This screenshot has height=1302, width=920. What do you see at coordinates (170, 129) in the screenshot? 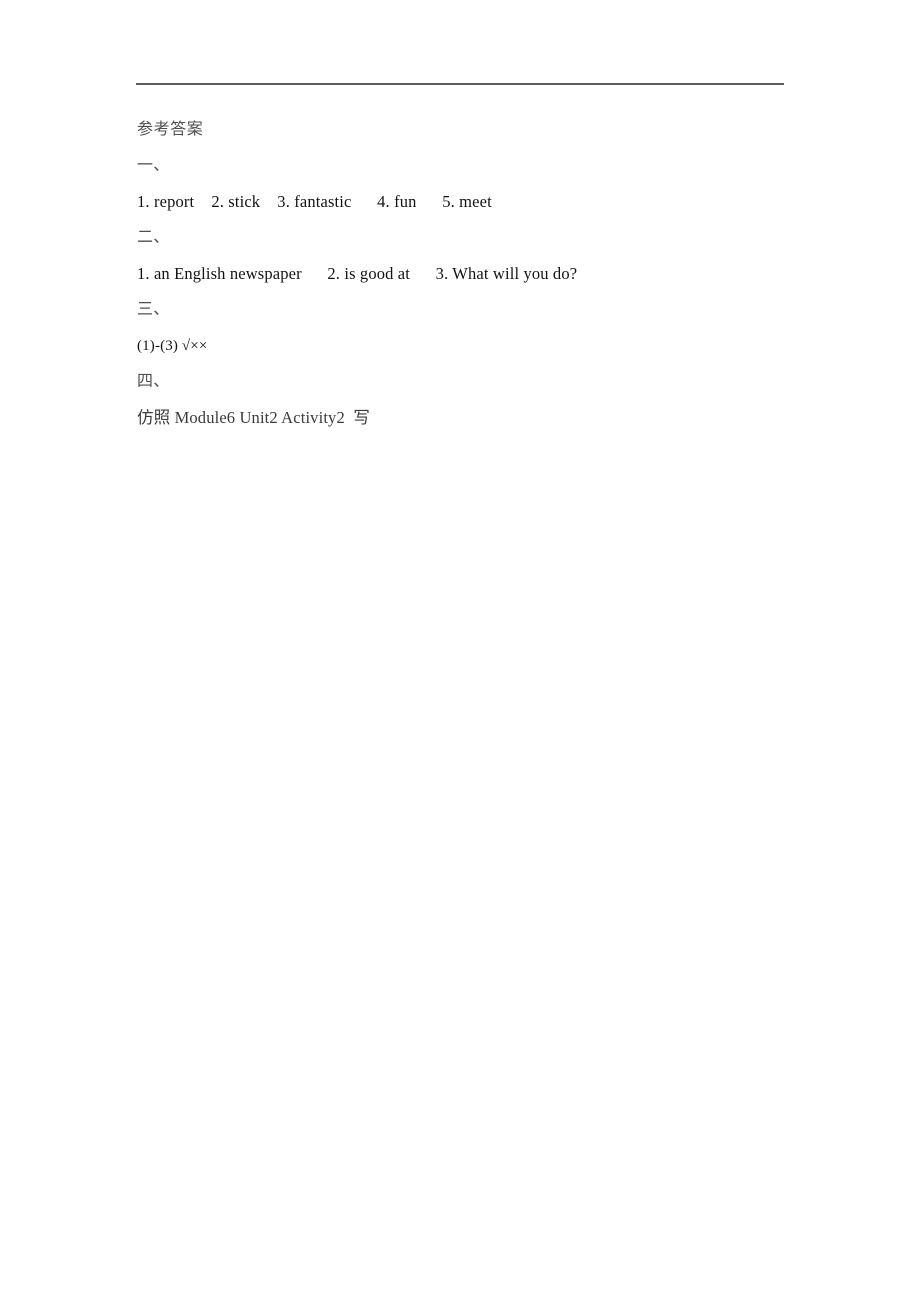
I see `page-title: 参考答案` at bounding box center [170, 129].